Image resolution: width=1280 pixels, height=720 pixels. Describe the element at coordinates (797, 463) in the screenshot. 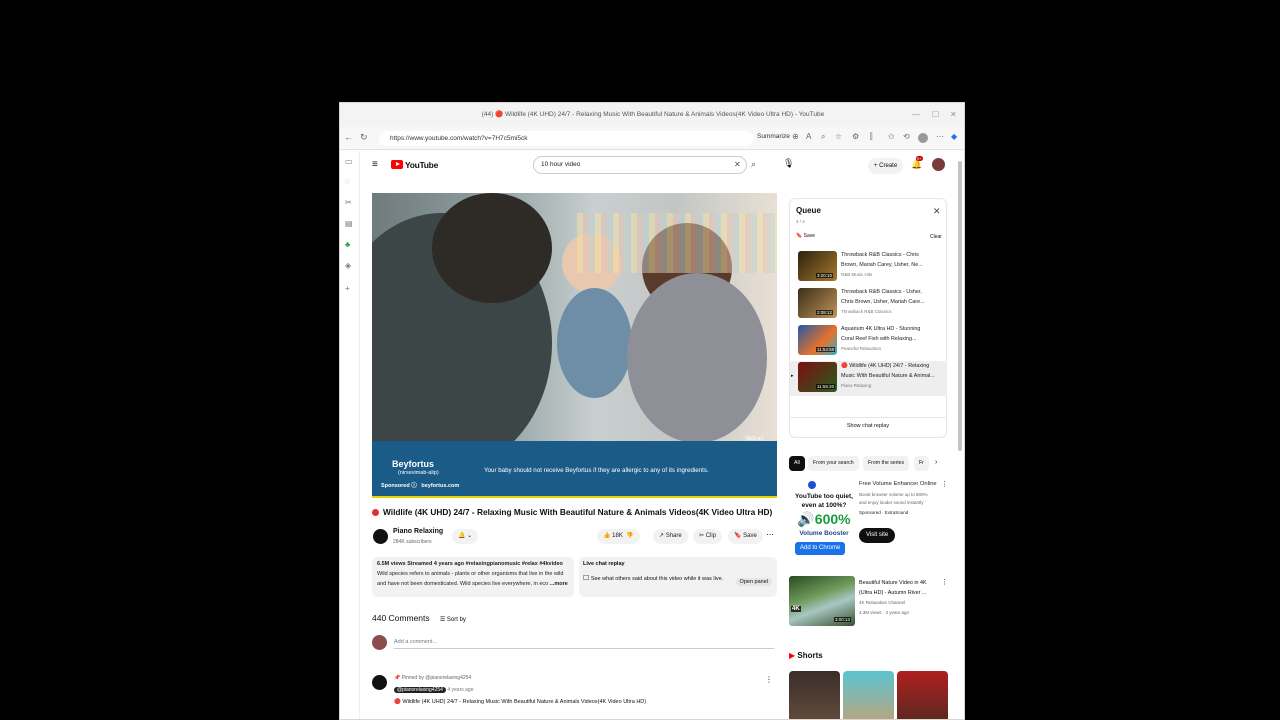

I see `chip-all: All` at that location.